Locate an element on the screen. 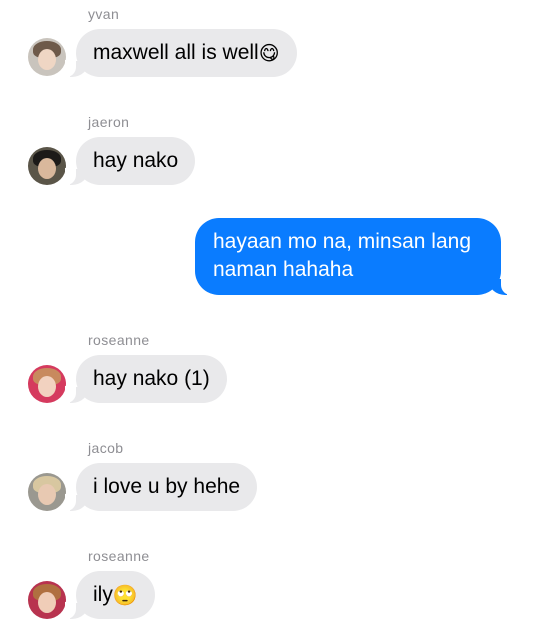  outgoing-message-bubble: hayaan mo na, minsan lang naman hahaha is located at coordinates (353, 256).